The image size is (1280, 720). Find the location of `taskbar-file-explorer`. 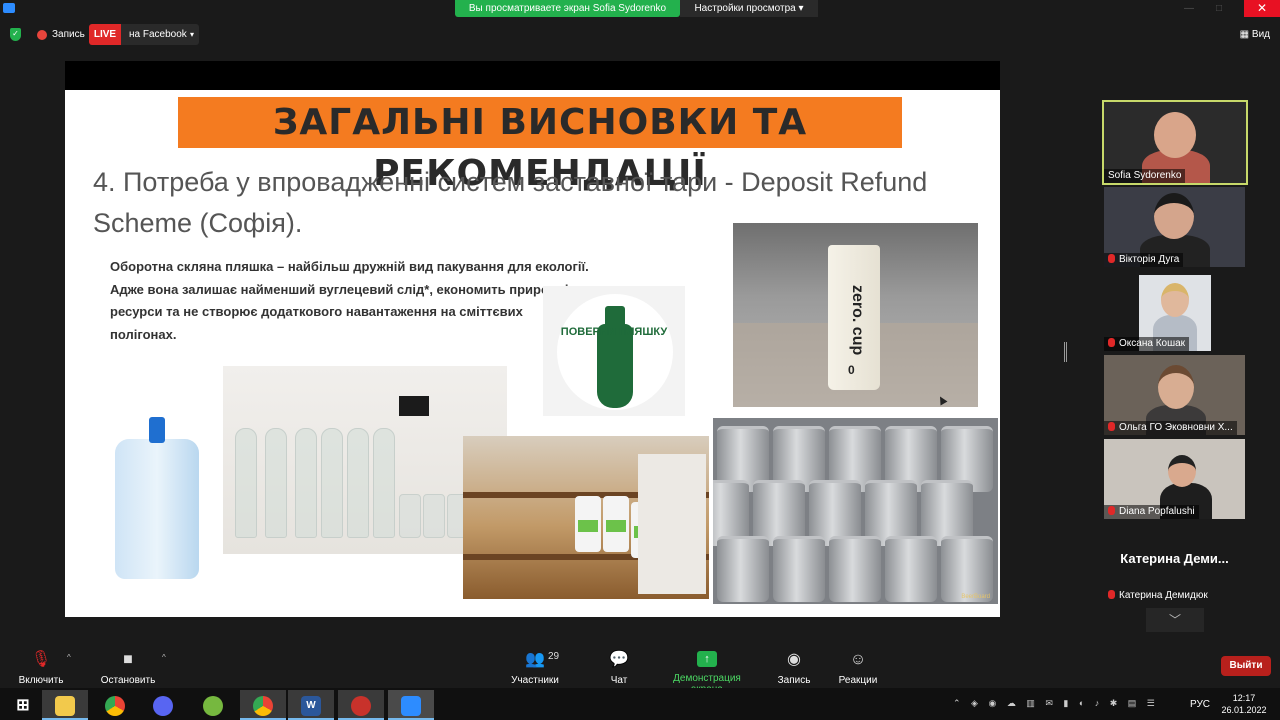

taskbar-file-explorer is located at coordinates (65, 705).